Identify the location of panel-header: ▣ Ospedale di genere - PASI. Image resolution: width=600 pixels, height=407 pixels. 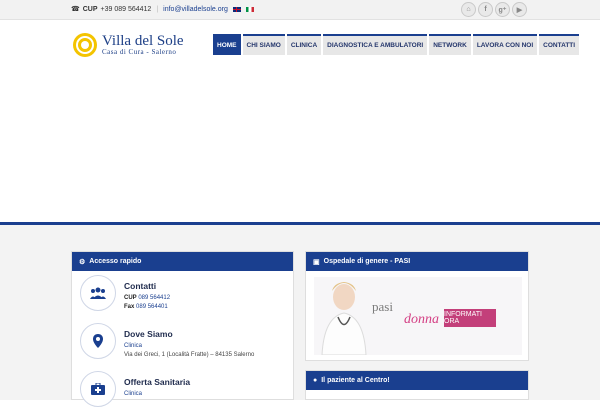
(417, 261).